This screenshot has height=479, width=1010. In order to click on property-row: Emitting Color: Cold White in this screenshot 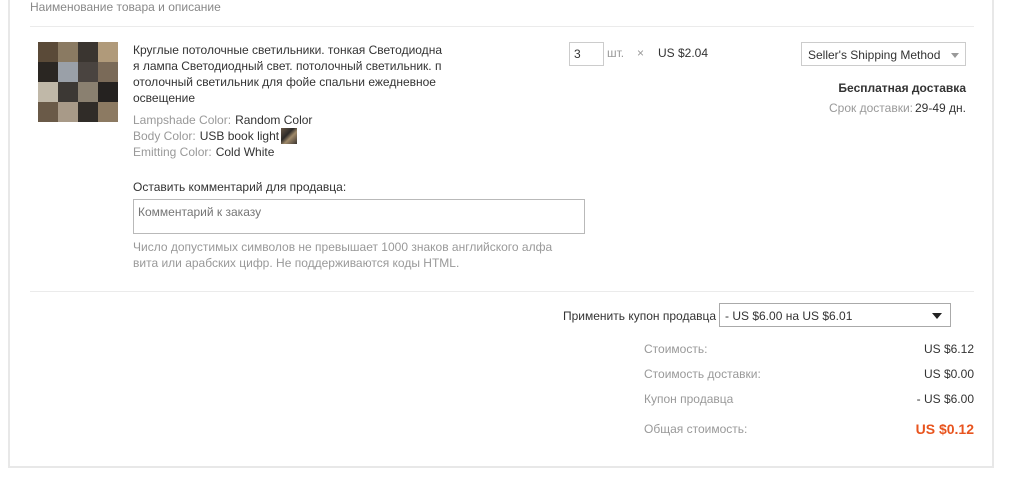, I will do `click(222, 152)`.